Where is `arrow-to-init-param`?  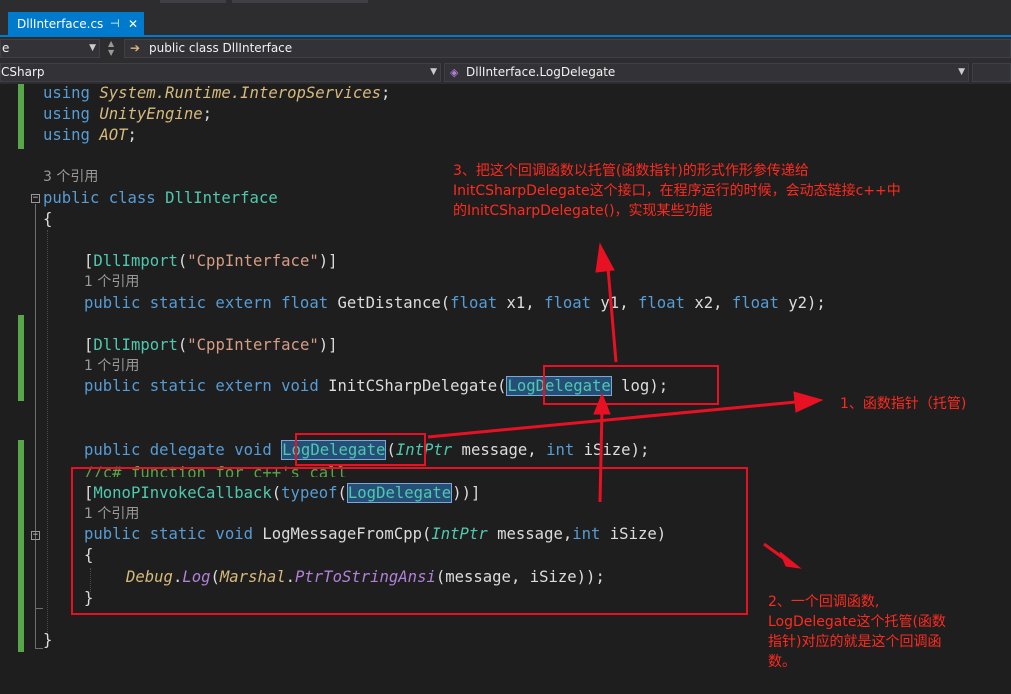 arrow-to-init-param is located at coordinates (601, 456).